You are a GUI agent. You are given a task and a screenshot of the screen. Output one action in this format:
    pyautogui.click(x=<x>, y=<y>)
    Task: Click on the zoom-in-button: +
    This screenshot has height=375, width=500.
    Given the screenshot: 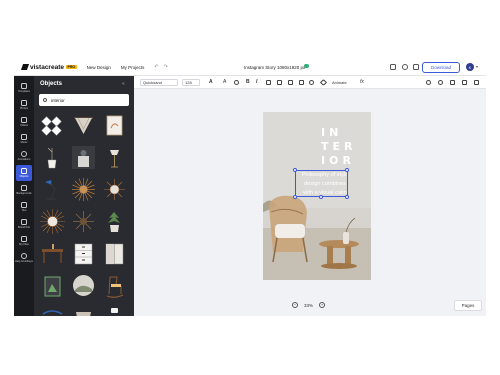 What is the action you would take?
    pyautogui.click(x=322, y=305)
    